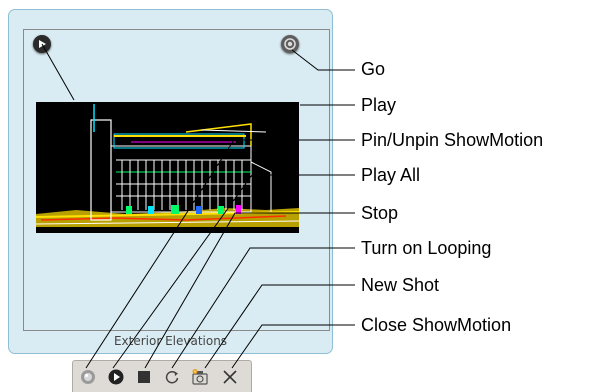  I want to click on showmotion-toolbar, so click(162, 376).